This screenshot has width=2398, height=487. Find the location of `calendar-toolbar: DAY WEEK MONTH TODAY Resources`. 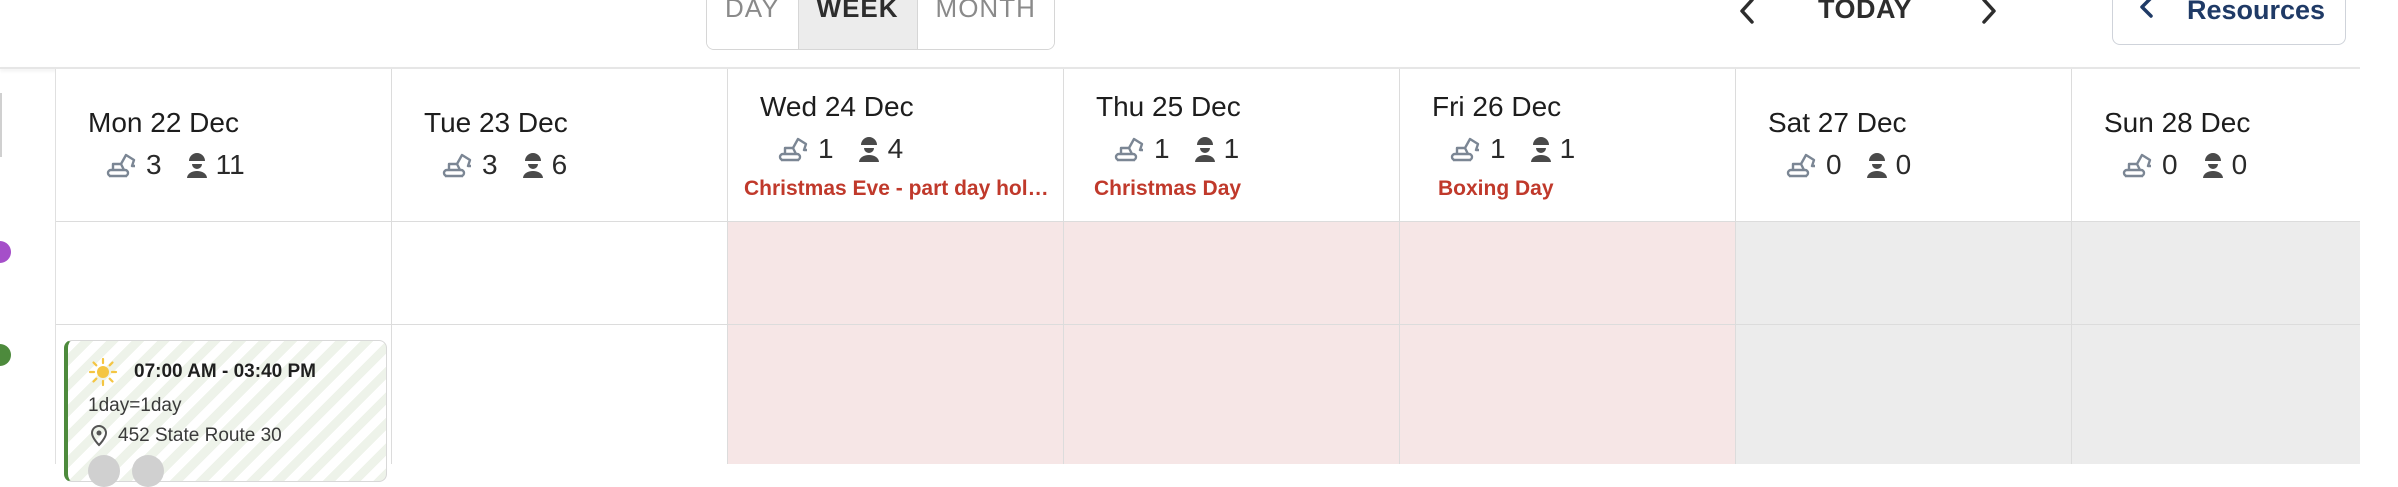

calendar-toolbar: DAY WEEK MONTH TODAY Resources is located at coordinates (1199, 34).